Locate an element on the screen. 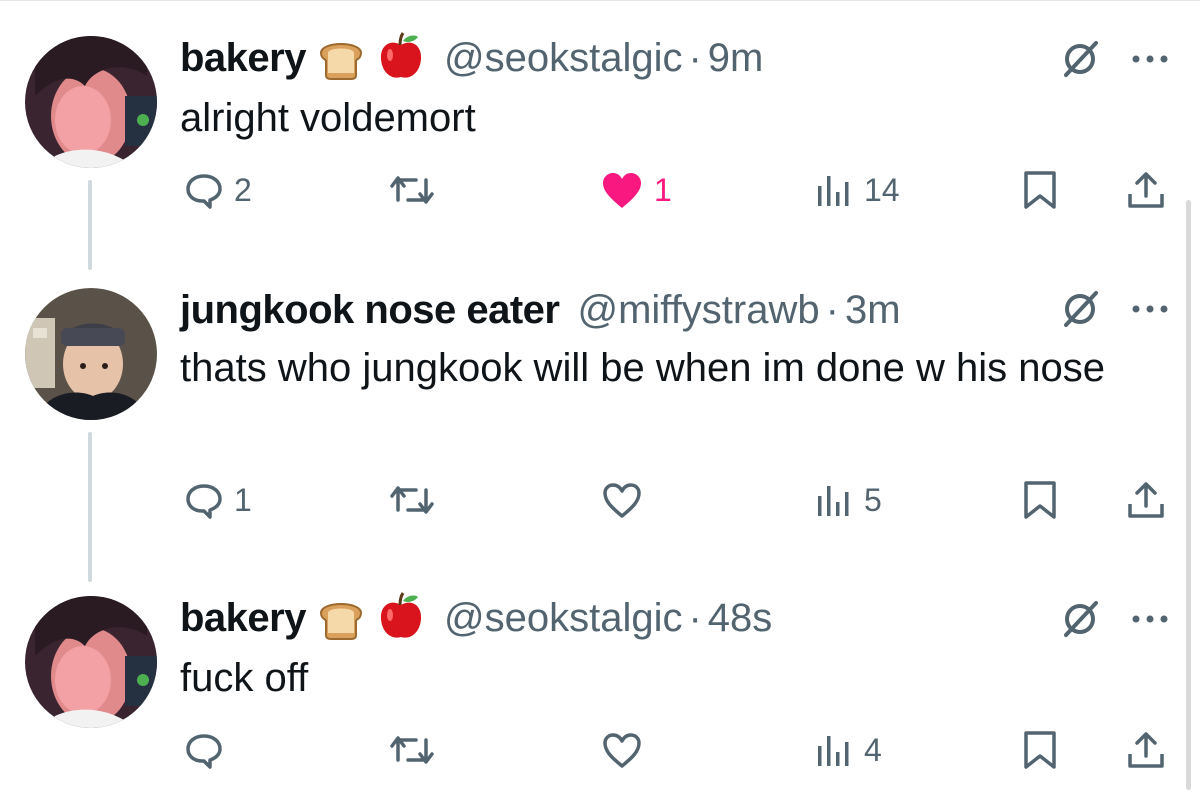 The width and height of the screenshot is (1200, 800). views-button: 5 is located at coordinates (848, 500).